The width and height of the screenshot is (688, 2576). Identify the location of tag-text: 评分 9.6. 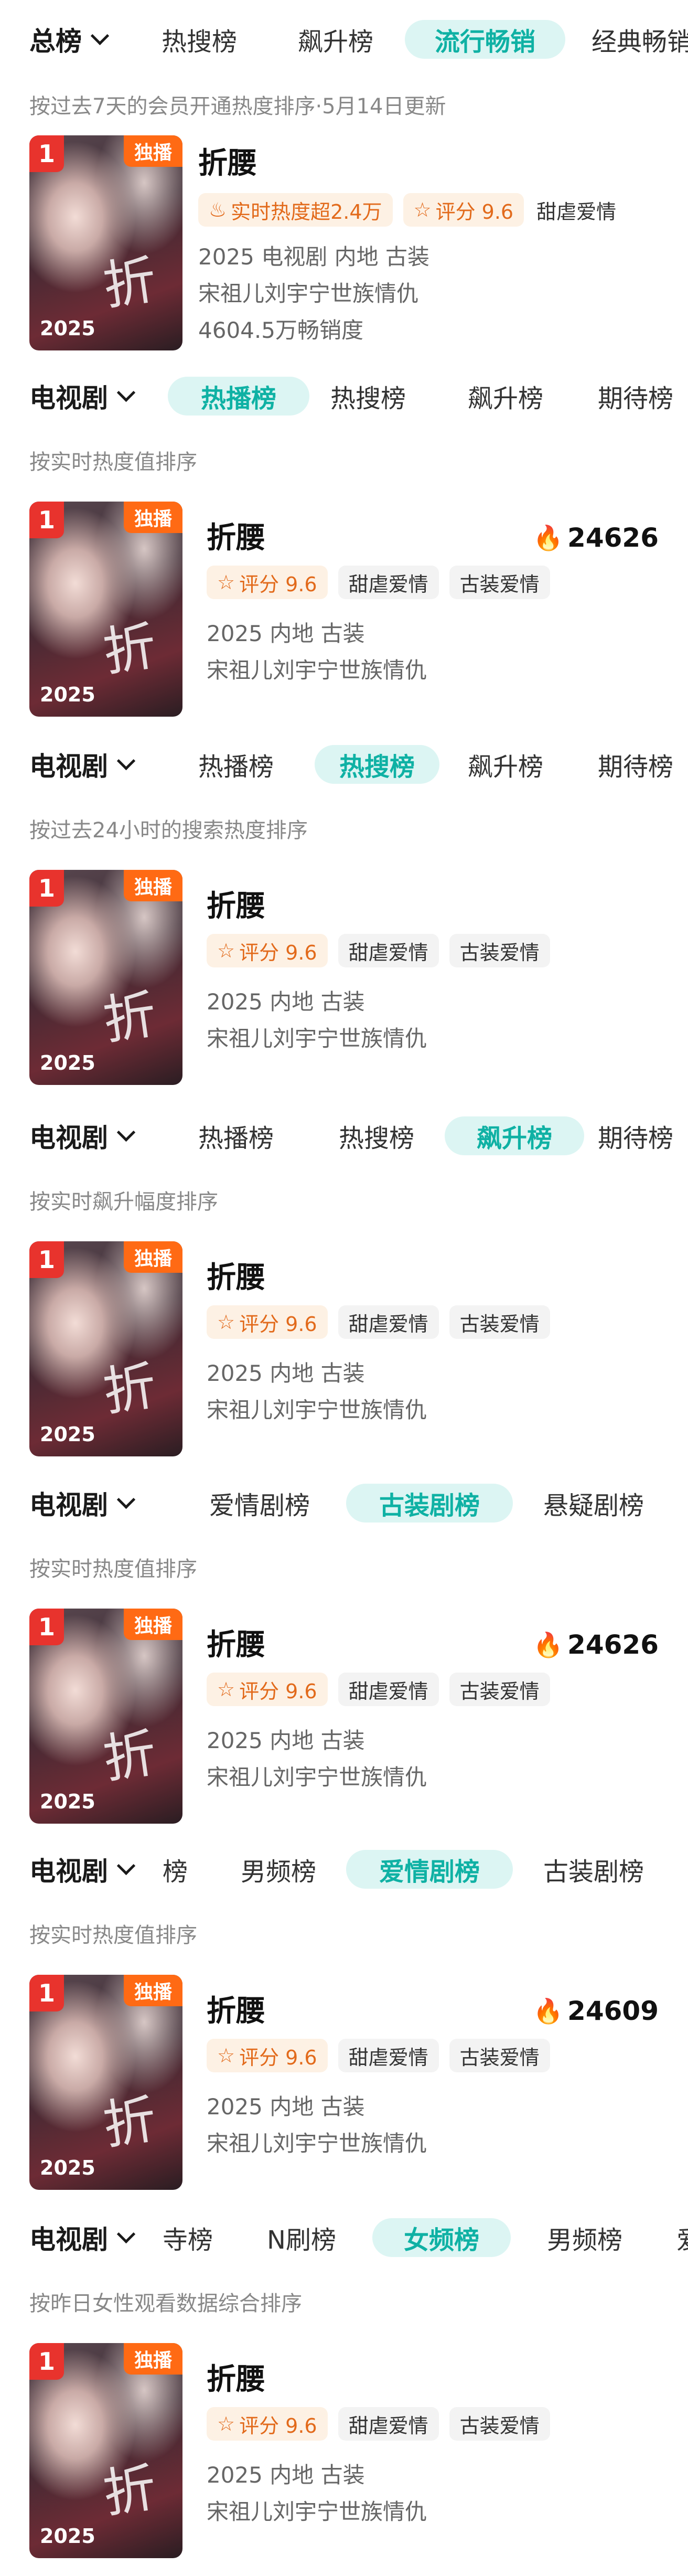
(278, 1691).